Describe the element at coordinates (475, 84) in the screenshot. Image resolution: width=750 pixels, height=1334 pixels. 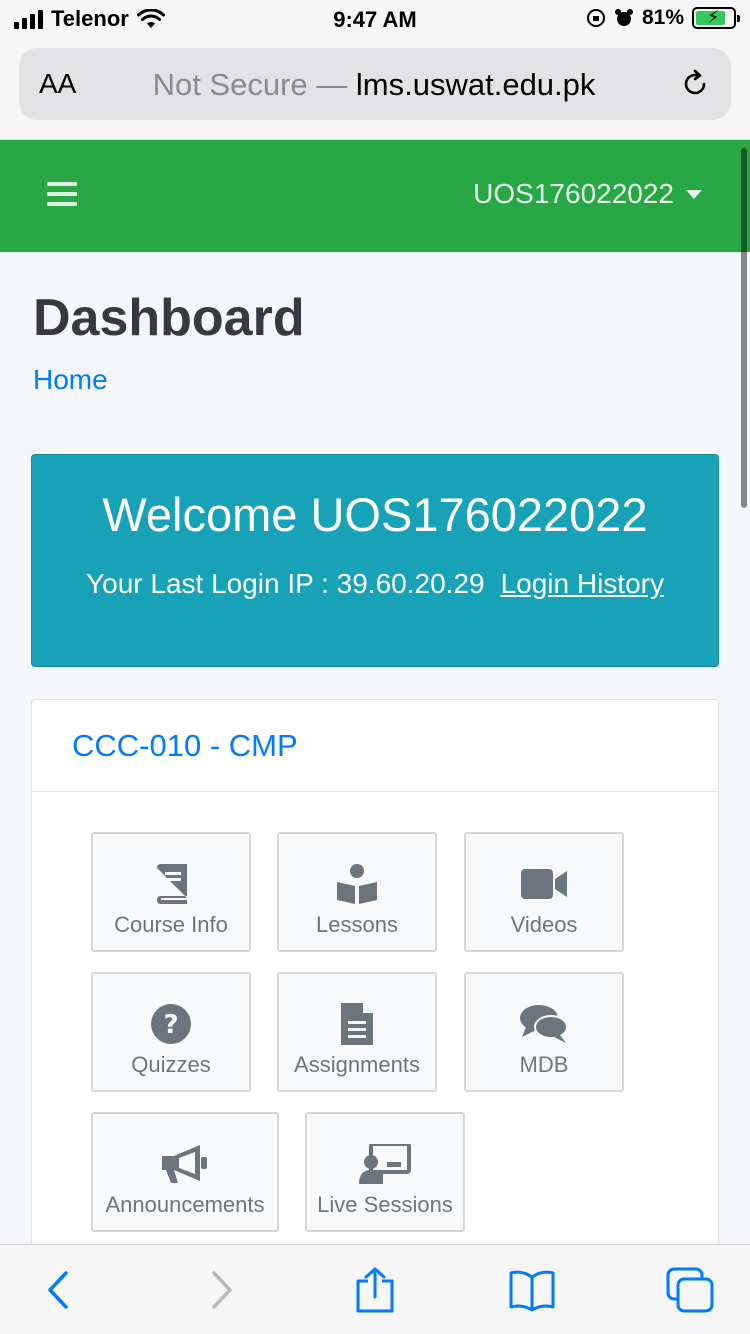
I see `domain-label: lms.uswat.edu.pk` at that location.